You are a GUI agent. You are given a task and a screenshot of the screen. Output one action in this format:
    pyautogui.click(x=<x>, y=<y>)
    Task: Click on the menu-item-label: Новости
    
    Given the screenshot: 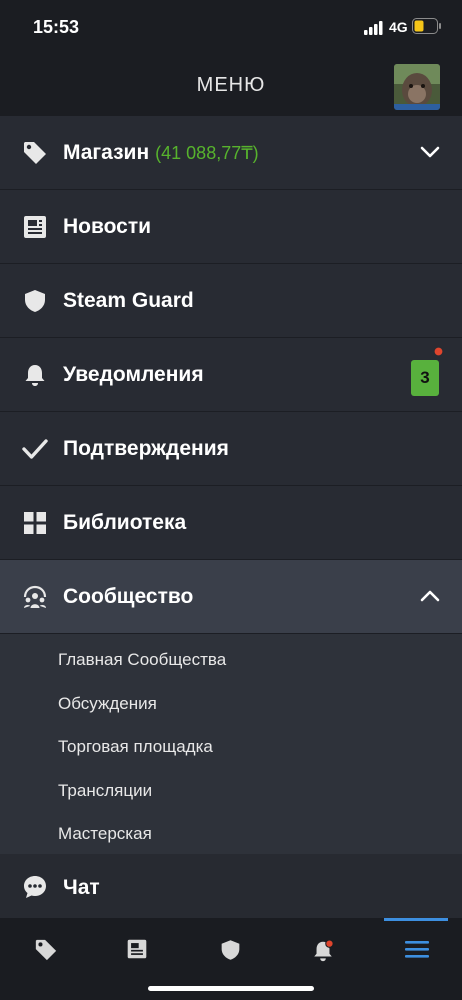 What is the action you would take?
    pyautogui.click(x=107, y=226)
    